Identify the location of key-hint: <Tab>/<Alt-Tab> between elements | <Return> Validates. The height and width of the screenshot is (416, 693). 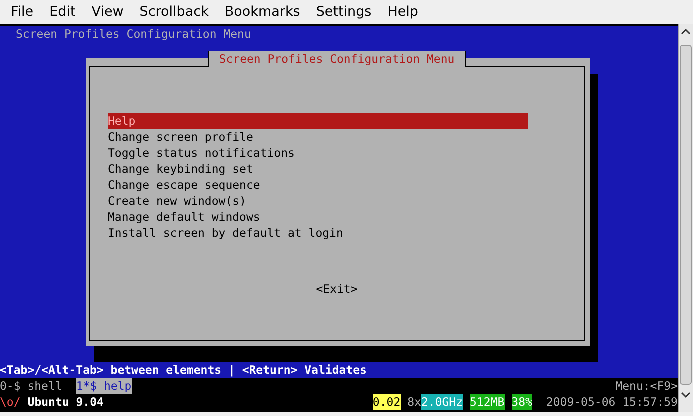
(339, 370).